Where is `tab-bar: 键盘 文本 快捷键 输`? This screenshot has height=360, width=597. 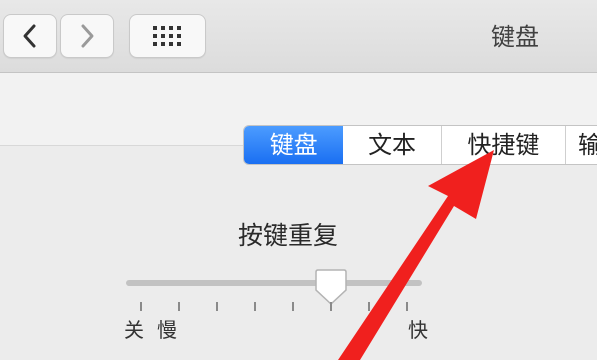
tab-bar: 键盘 文本 快捷键 输 is located at coordinates (420, 145).